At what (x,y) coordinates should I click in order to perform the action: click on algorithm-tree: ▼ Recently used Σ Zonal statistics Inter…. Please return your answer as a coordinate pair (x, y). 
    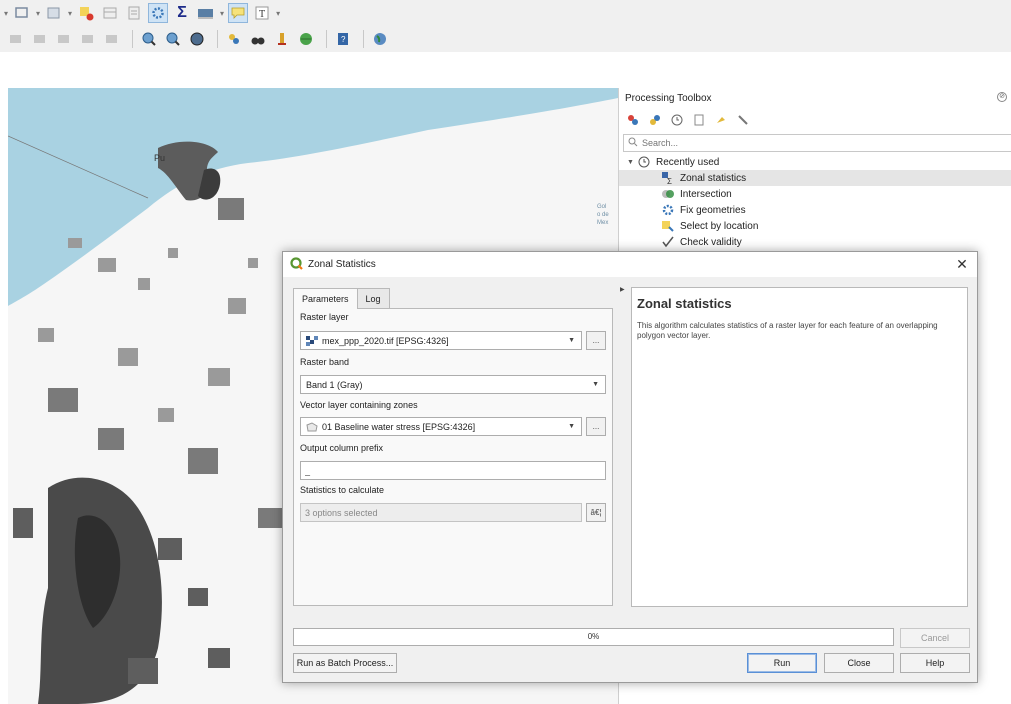
    Looking at the image, I should click on (815, 201).